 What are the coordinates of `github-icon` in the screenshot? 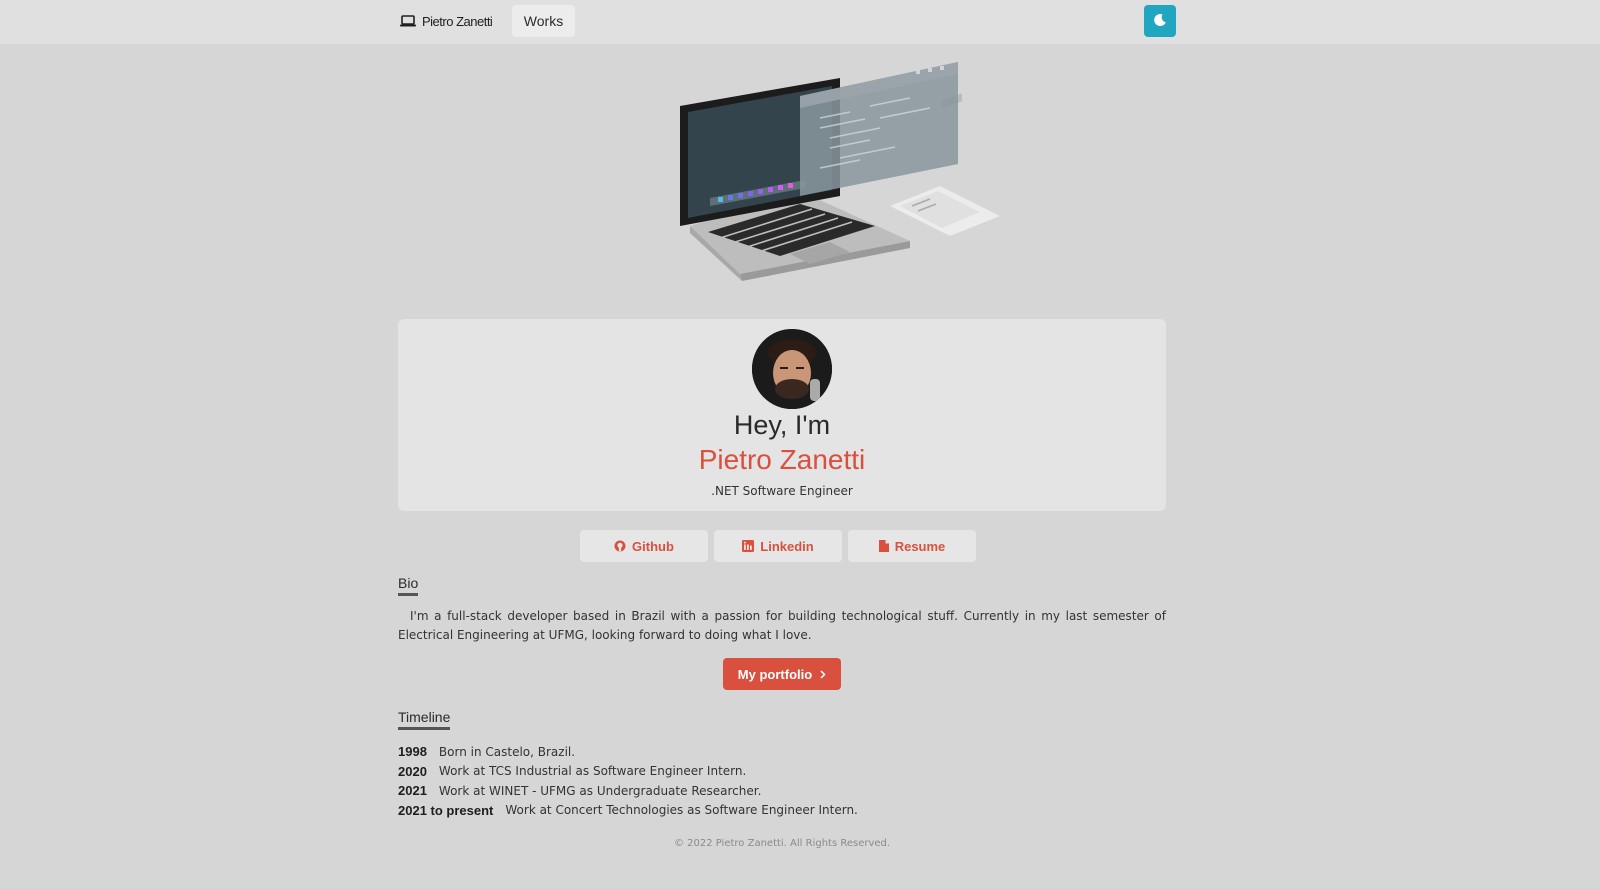 It's located at (620, 546).